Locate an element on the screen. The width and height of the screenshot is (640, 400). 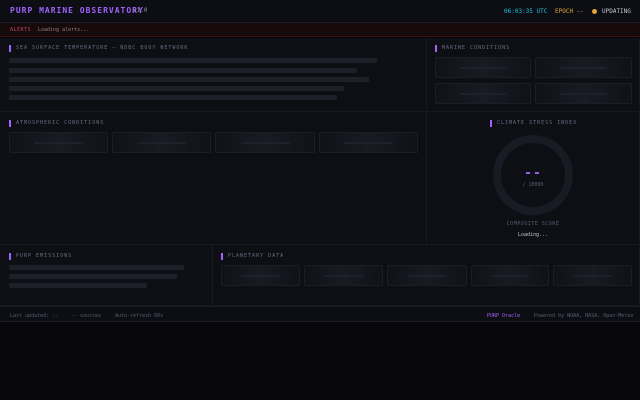
emissions-panel-title: PURP EMISSIONS is located at coordinates (40, 256).